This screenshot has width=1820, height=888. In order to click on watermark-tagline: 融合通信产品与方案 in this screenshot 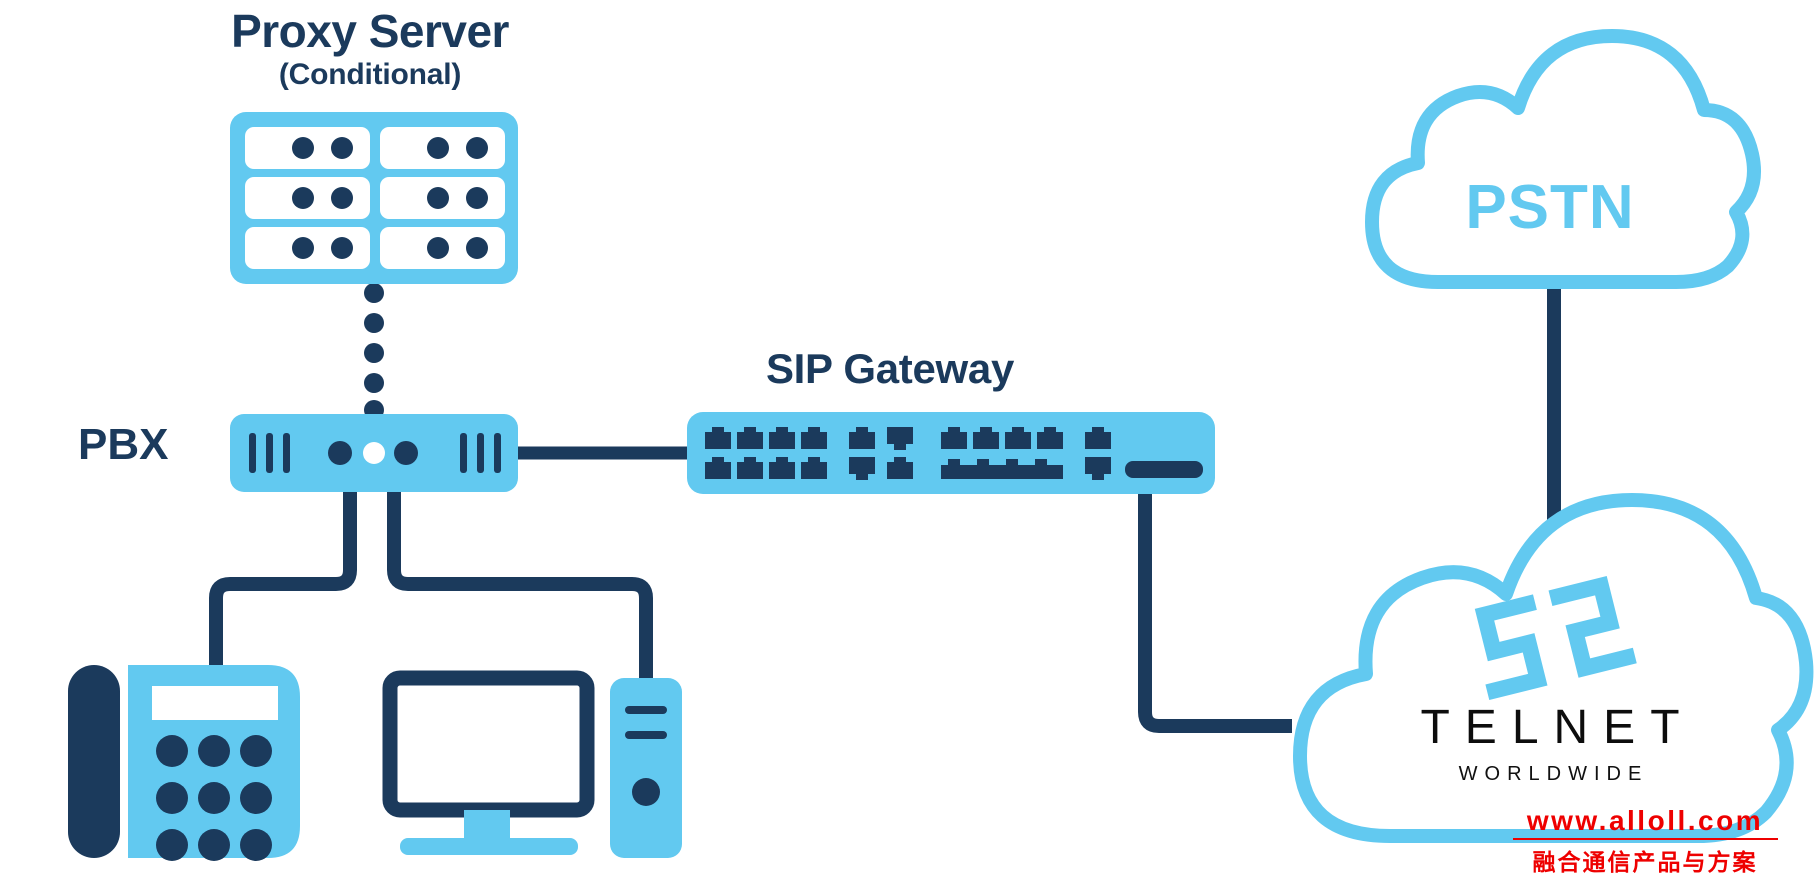, I will do `click(1645, 862)`.